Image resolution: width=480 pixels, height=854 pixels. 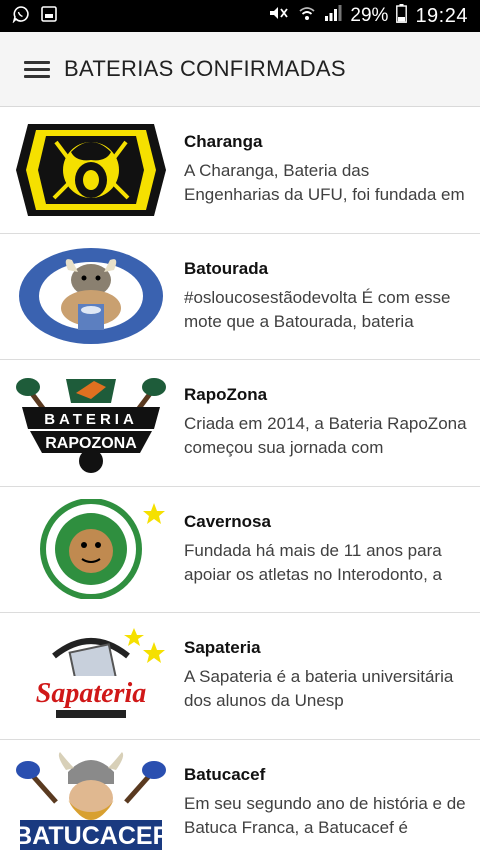 What do you see at coordinates (222, 648) in the screenshot?
I see `item-title: Sapateria` at bounding box center [222, 648].